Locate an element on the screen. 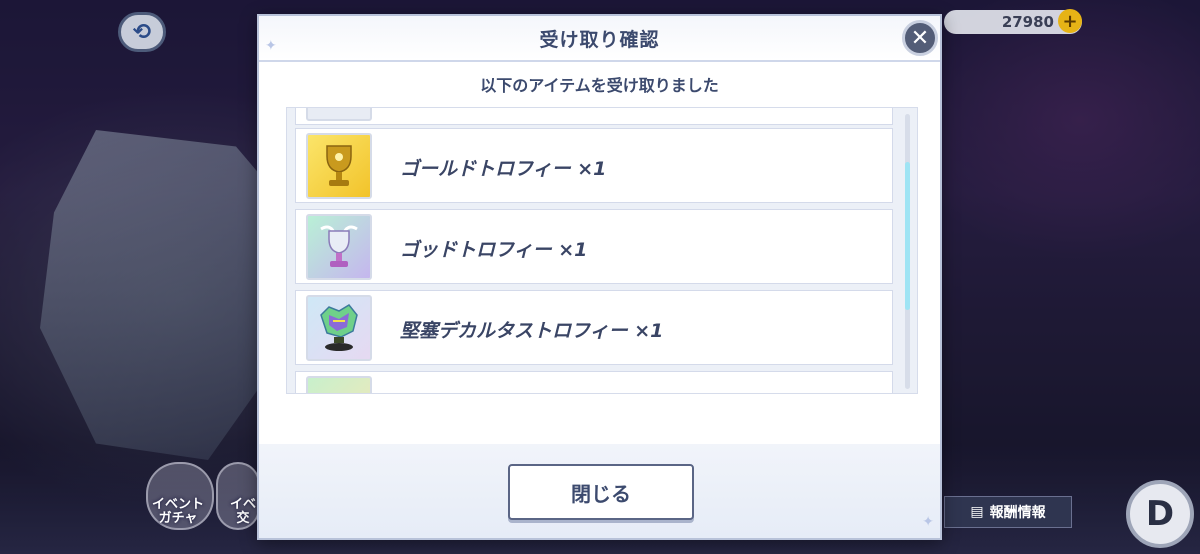 Image resolution: width=1200 pixels, height=554 pixels. event-exchange-label: イベ 交 is located at coordinates (243, 511).